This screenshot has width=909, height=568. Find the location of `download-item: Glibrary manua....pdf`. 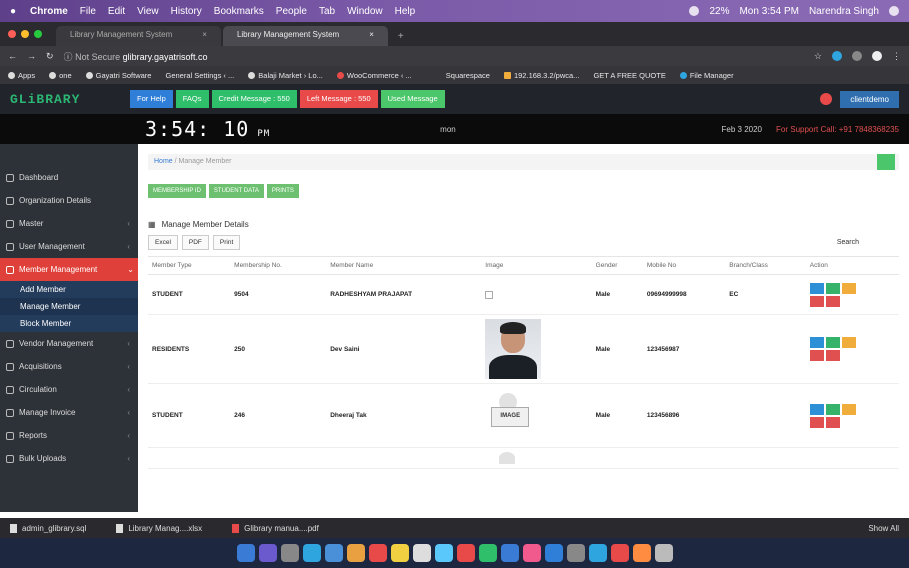

download-item: Glibrary manua....pdf is located at coordinates (275, 528).